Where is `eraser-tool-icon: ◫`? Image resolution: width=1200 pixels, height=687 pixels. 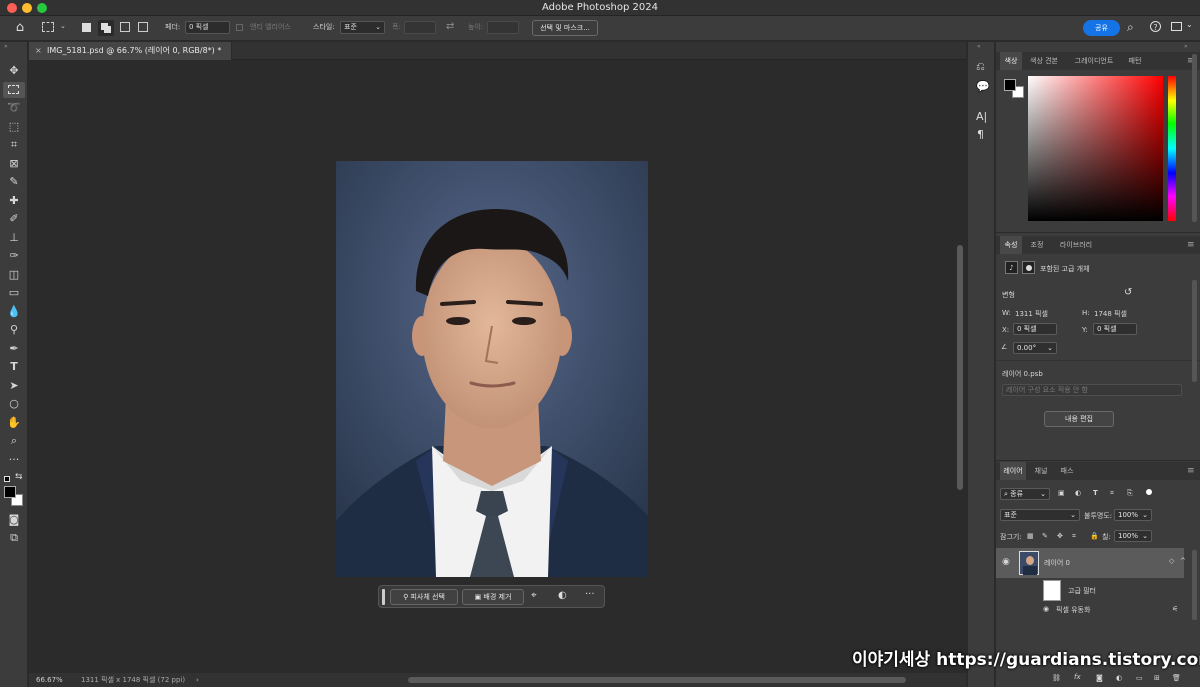
eraser-tool-icon: ◫ is located at coordinates (14, 275).